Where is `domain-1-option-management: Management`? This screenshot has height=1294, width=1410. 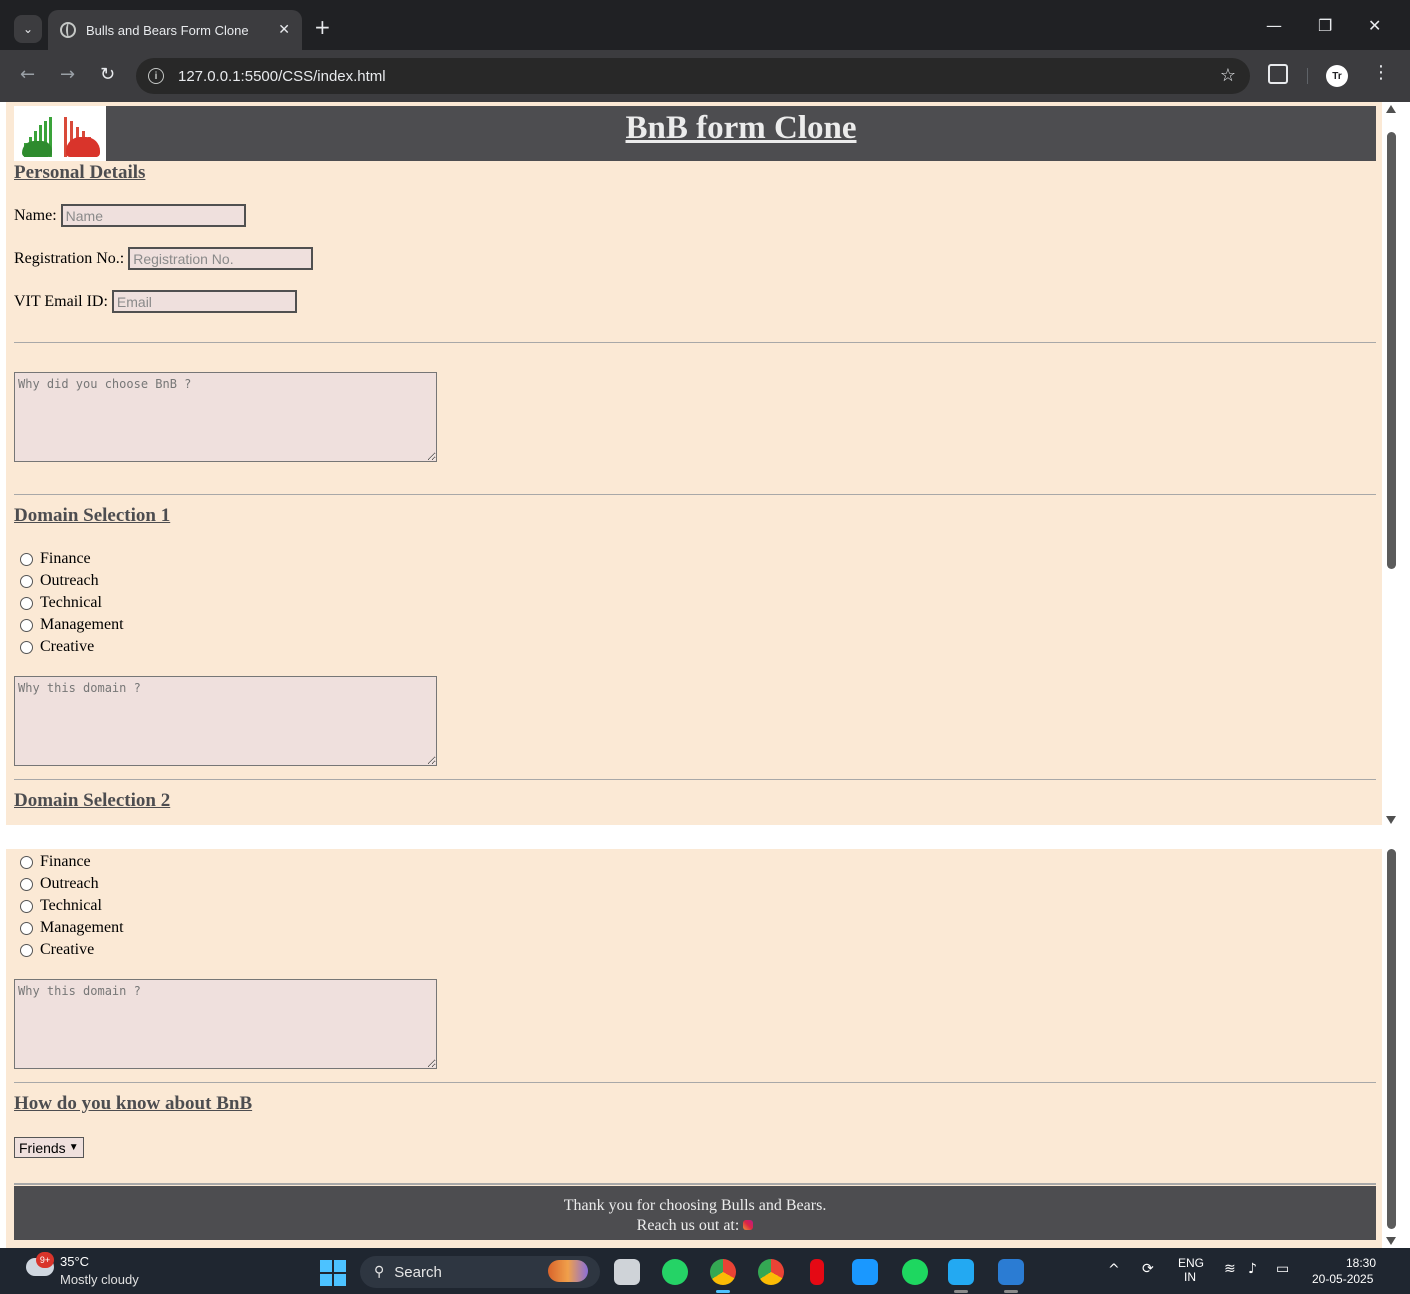
domain-1-option-management: Management is located at coordinates (72, 625).